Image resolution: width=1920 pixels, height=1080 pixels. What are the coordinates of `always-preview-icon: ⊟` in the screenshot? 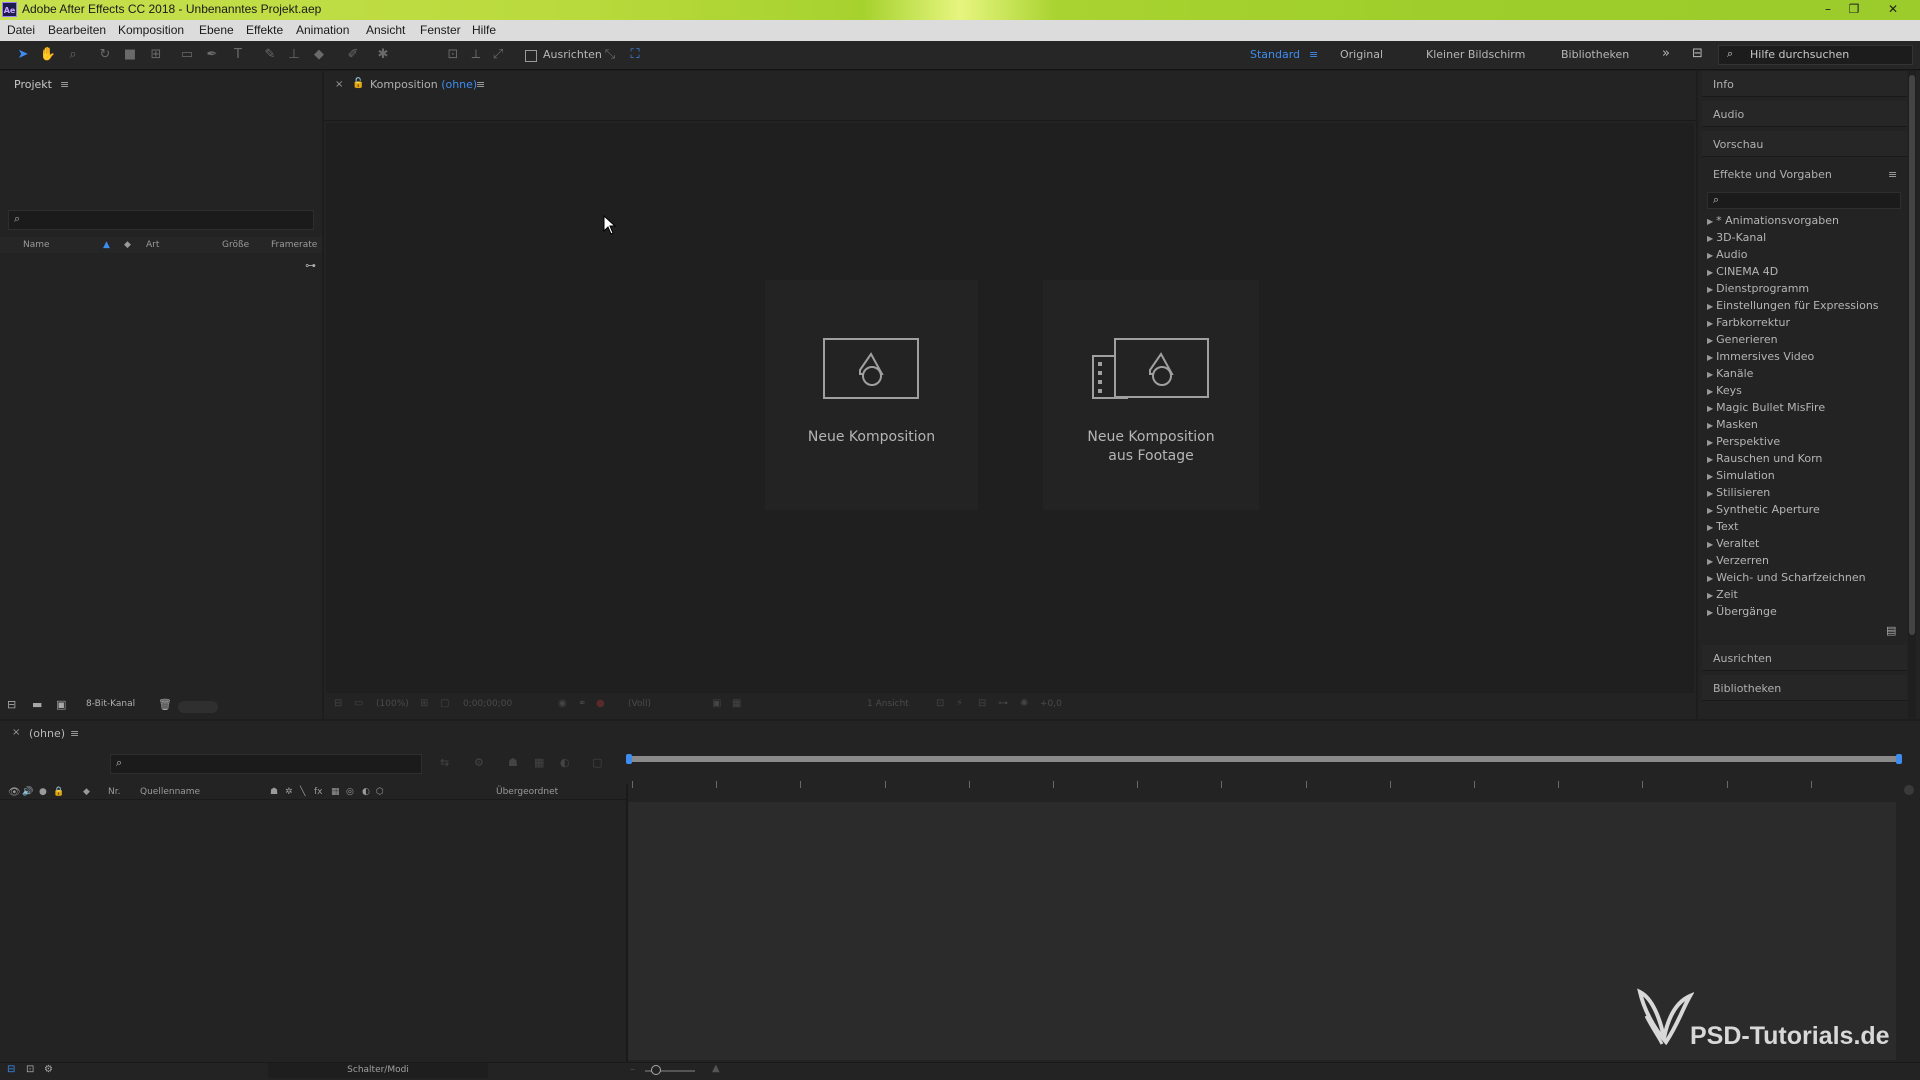 It's located at (338, 703).